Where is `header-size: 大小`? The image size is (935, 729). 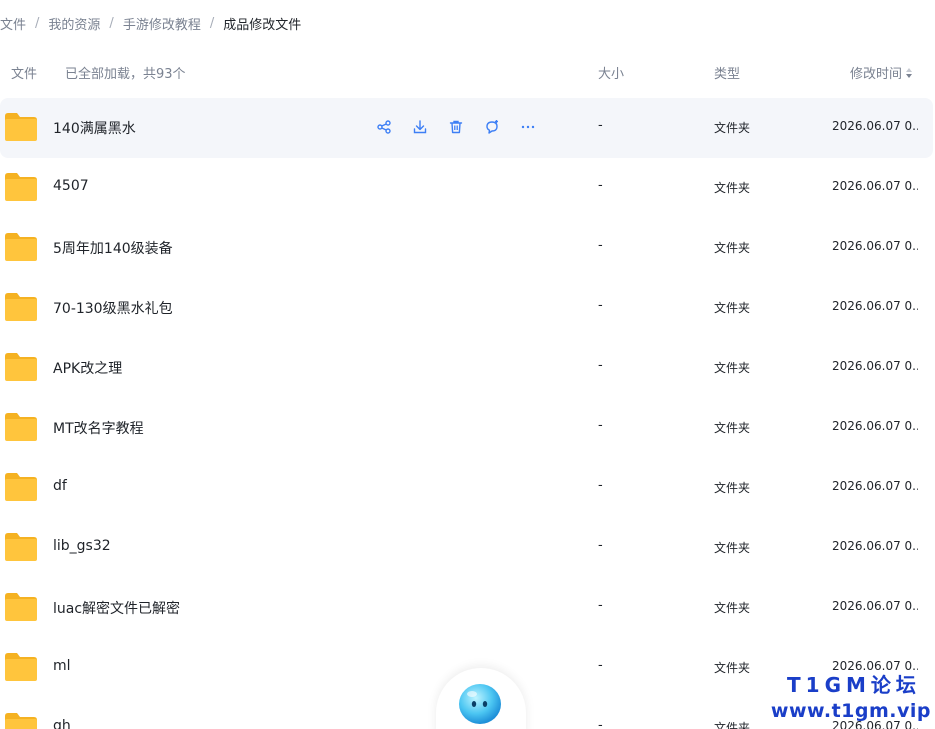 header-size: 大小 is located at coordinates (611, 72).